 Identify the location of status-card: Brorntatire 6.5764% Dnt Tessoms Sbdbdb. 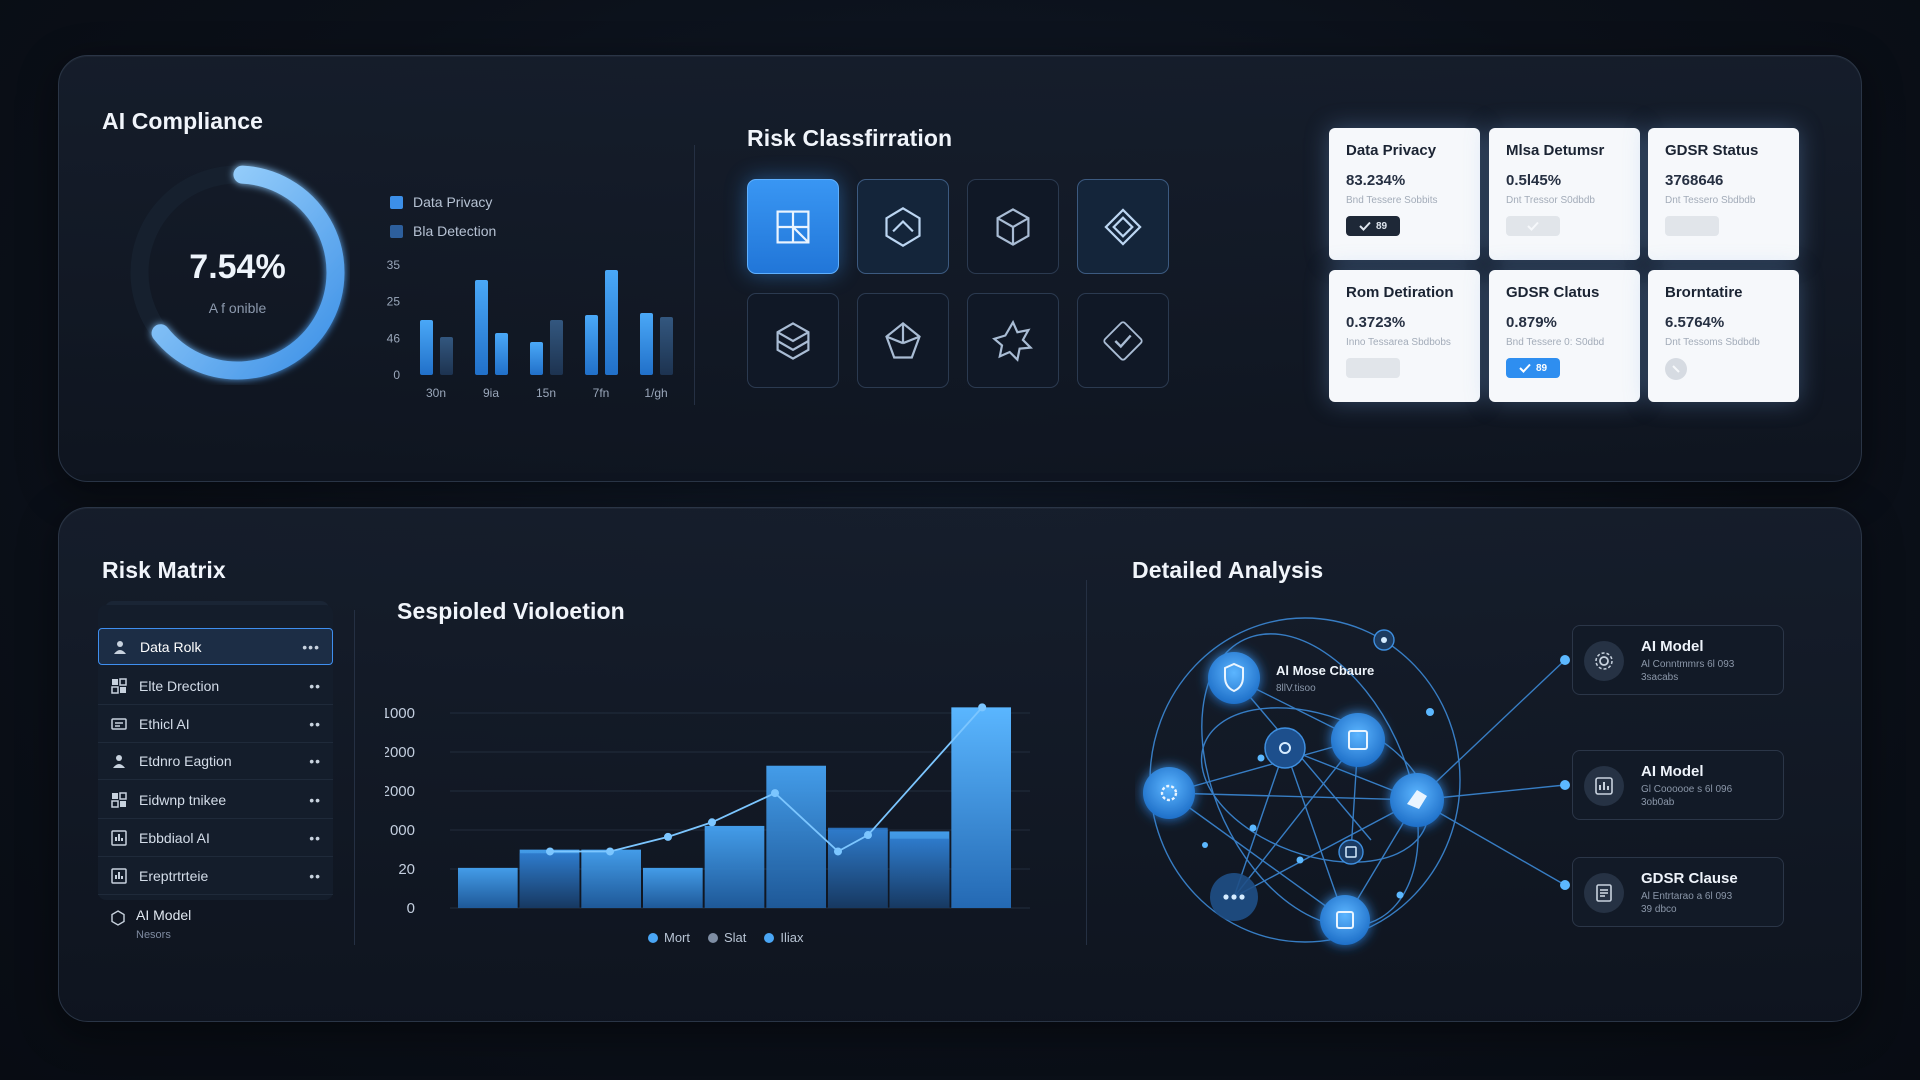
(1723, 336).